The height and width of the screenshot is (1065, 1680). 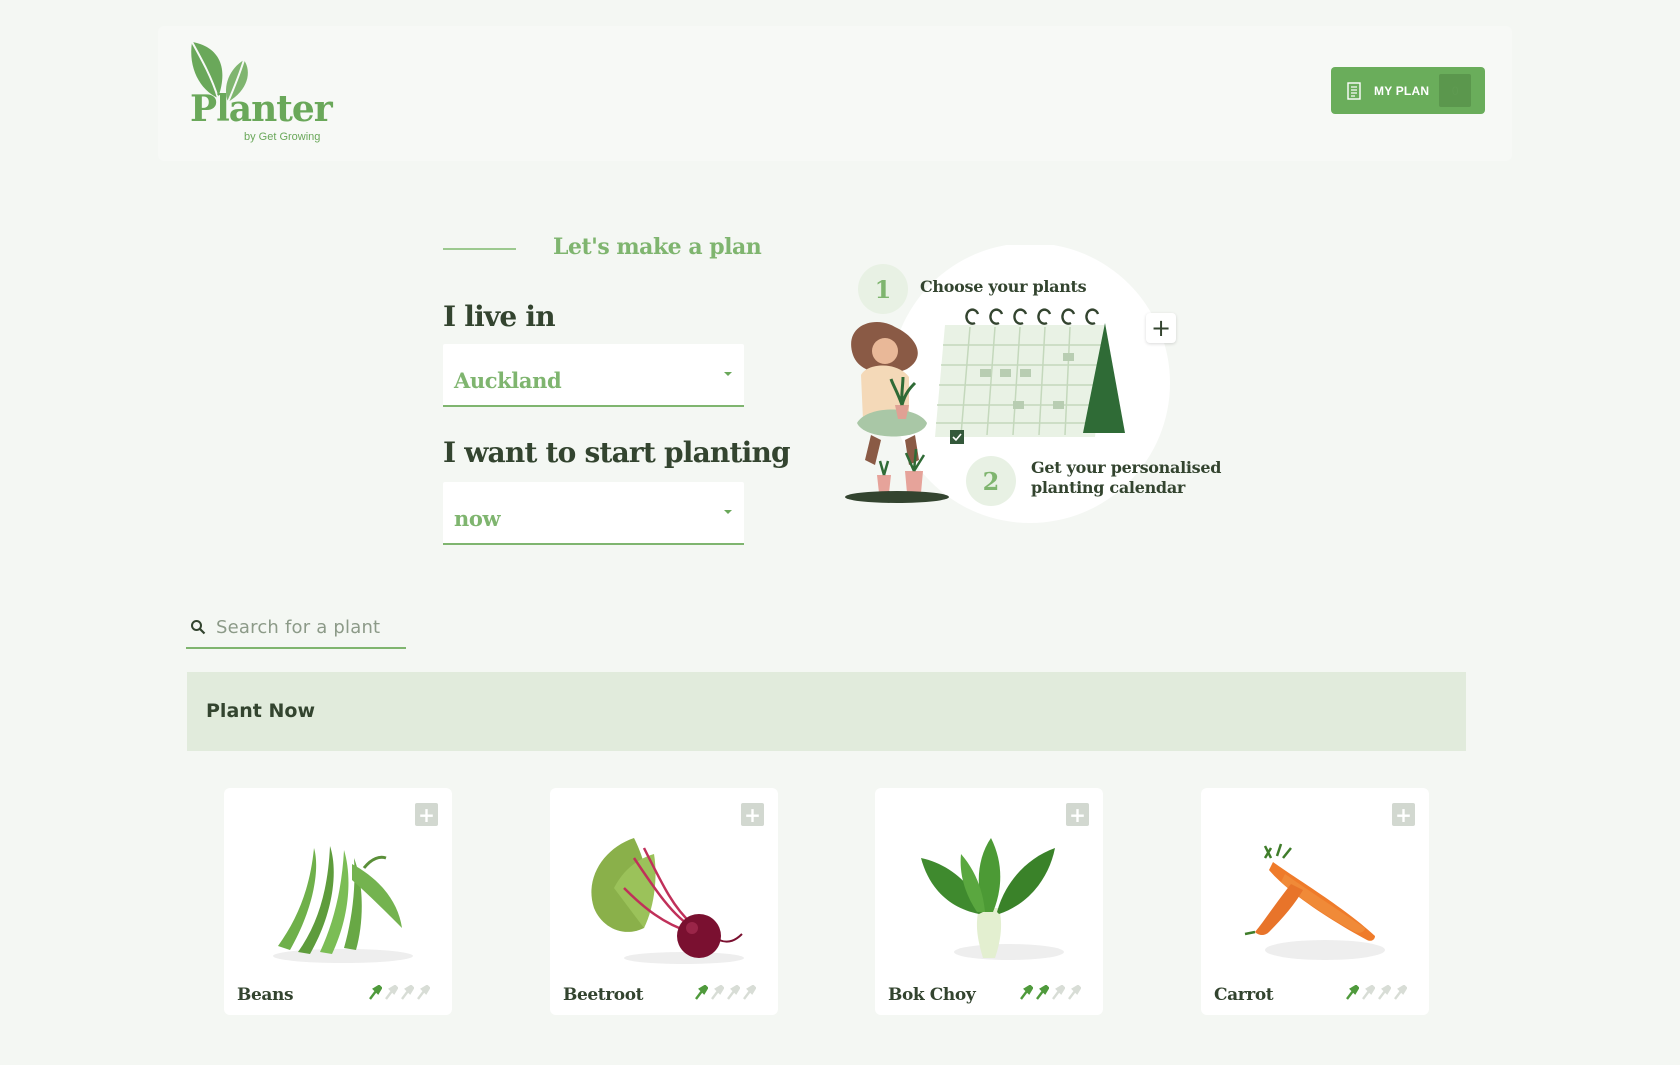 What do you see at coordinates (593, 375) in the screenshot?
I see `location-select: Auckland` at bounding box center [593, 375].